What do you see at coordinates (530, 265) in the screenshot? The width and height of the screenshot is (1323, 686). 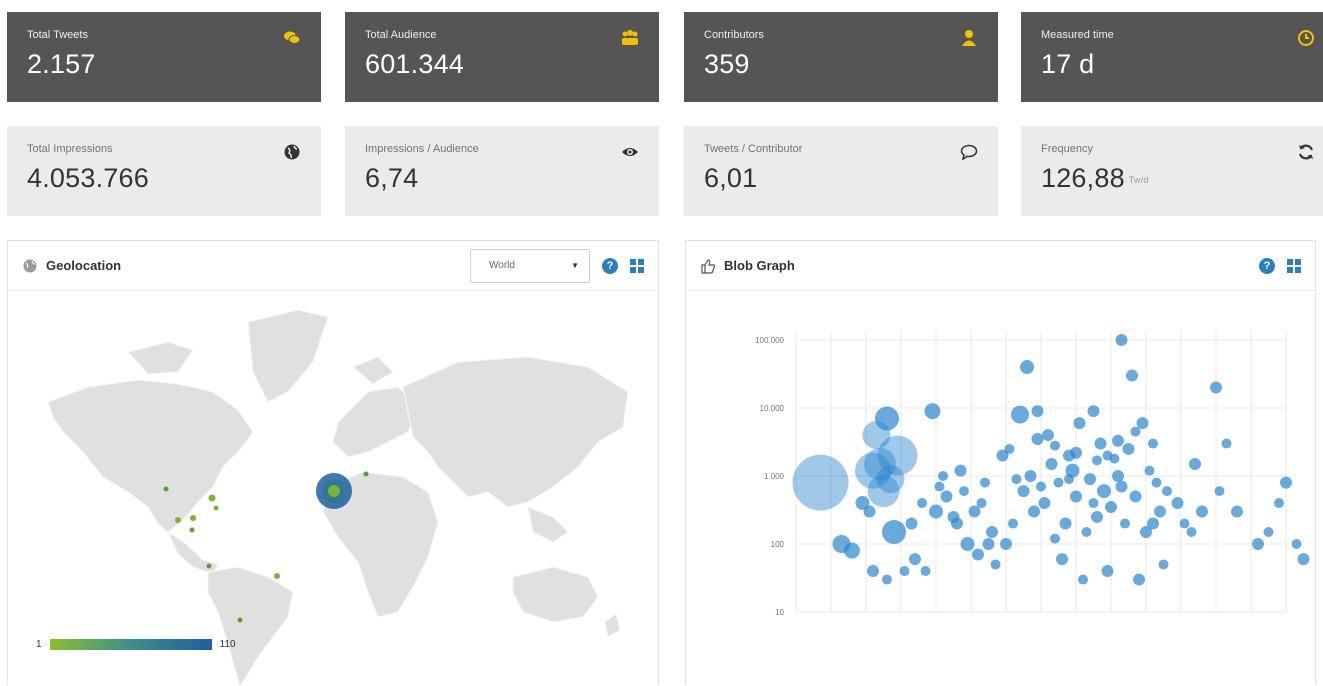 I see `region-select: World ▼` at bounding box center [530, 265].